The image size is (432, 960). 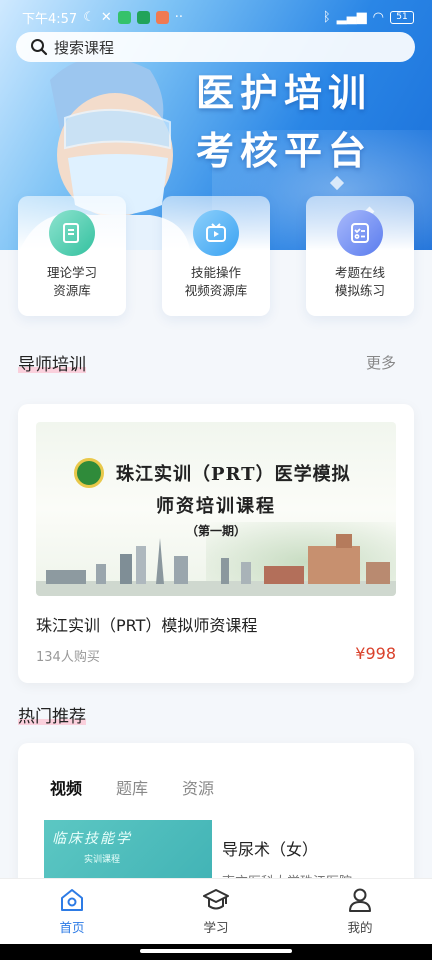 I want to click on graduation-cap-icon, so click(x=216, y=899).